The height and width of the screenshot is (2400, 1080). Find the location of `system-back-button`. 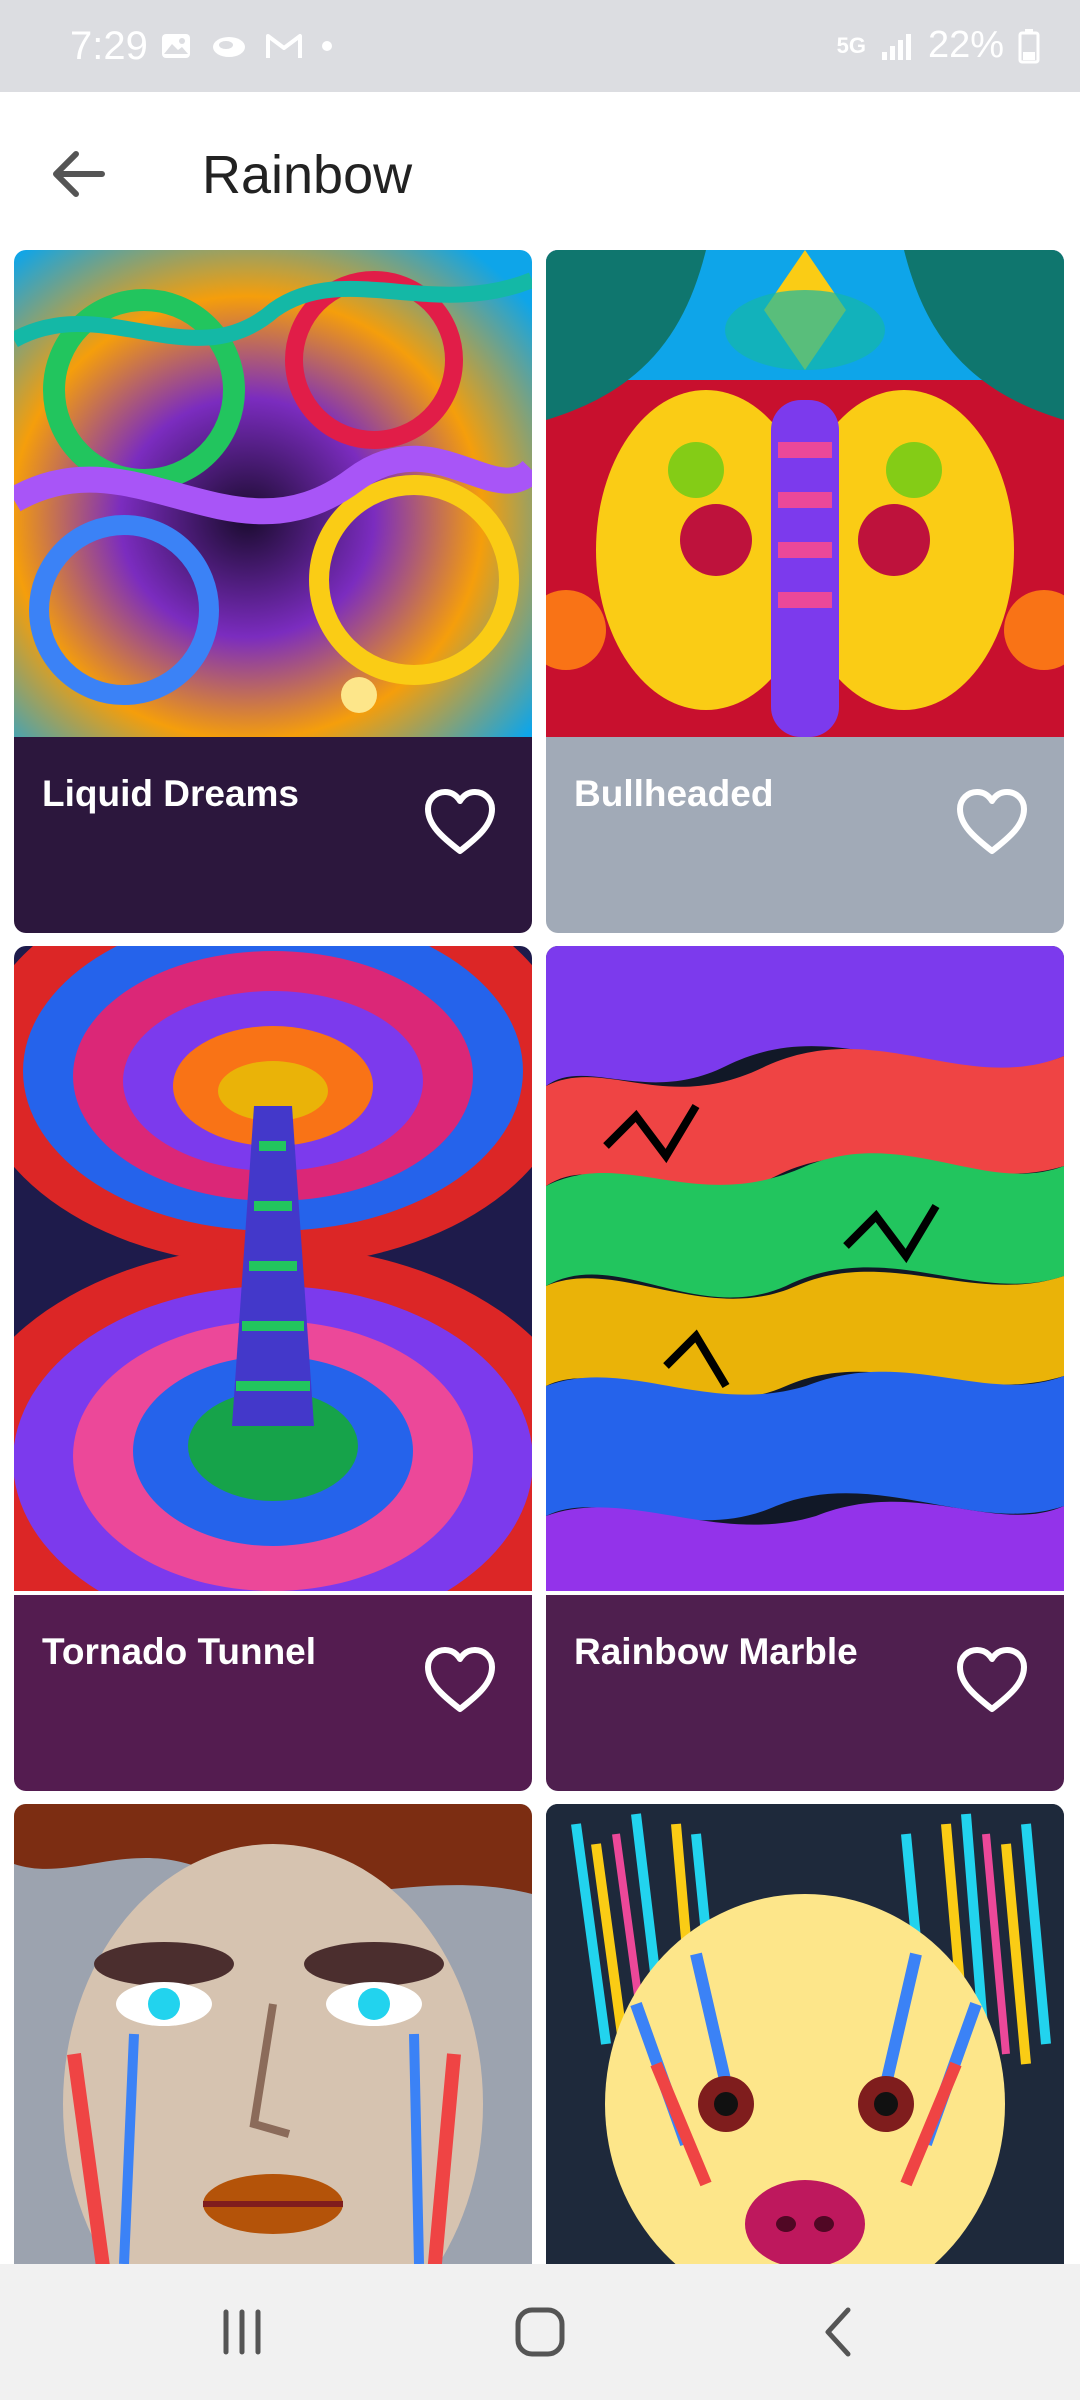

system-back-button is located at coordinates (840, 2332).